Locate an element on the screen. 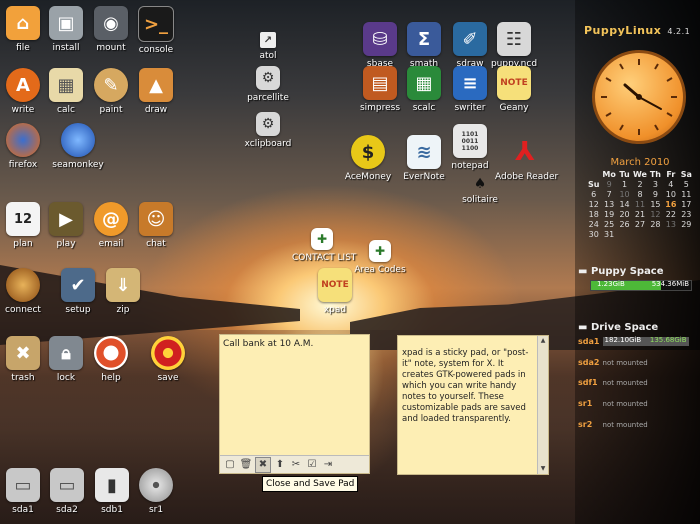  calendar-day: 21 is located at coordinates (639, 214).